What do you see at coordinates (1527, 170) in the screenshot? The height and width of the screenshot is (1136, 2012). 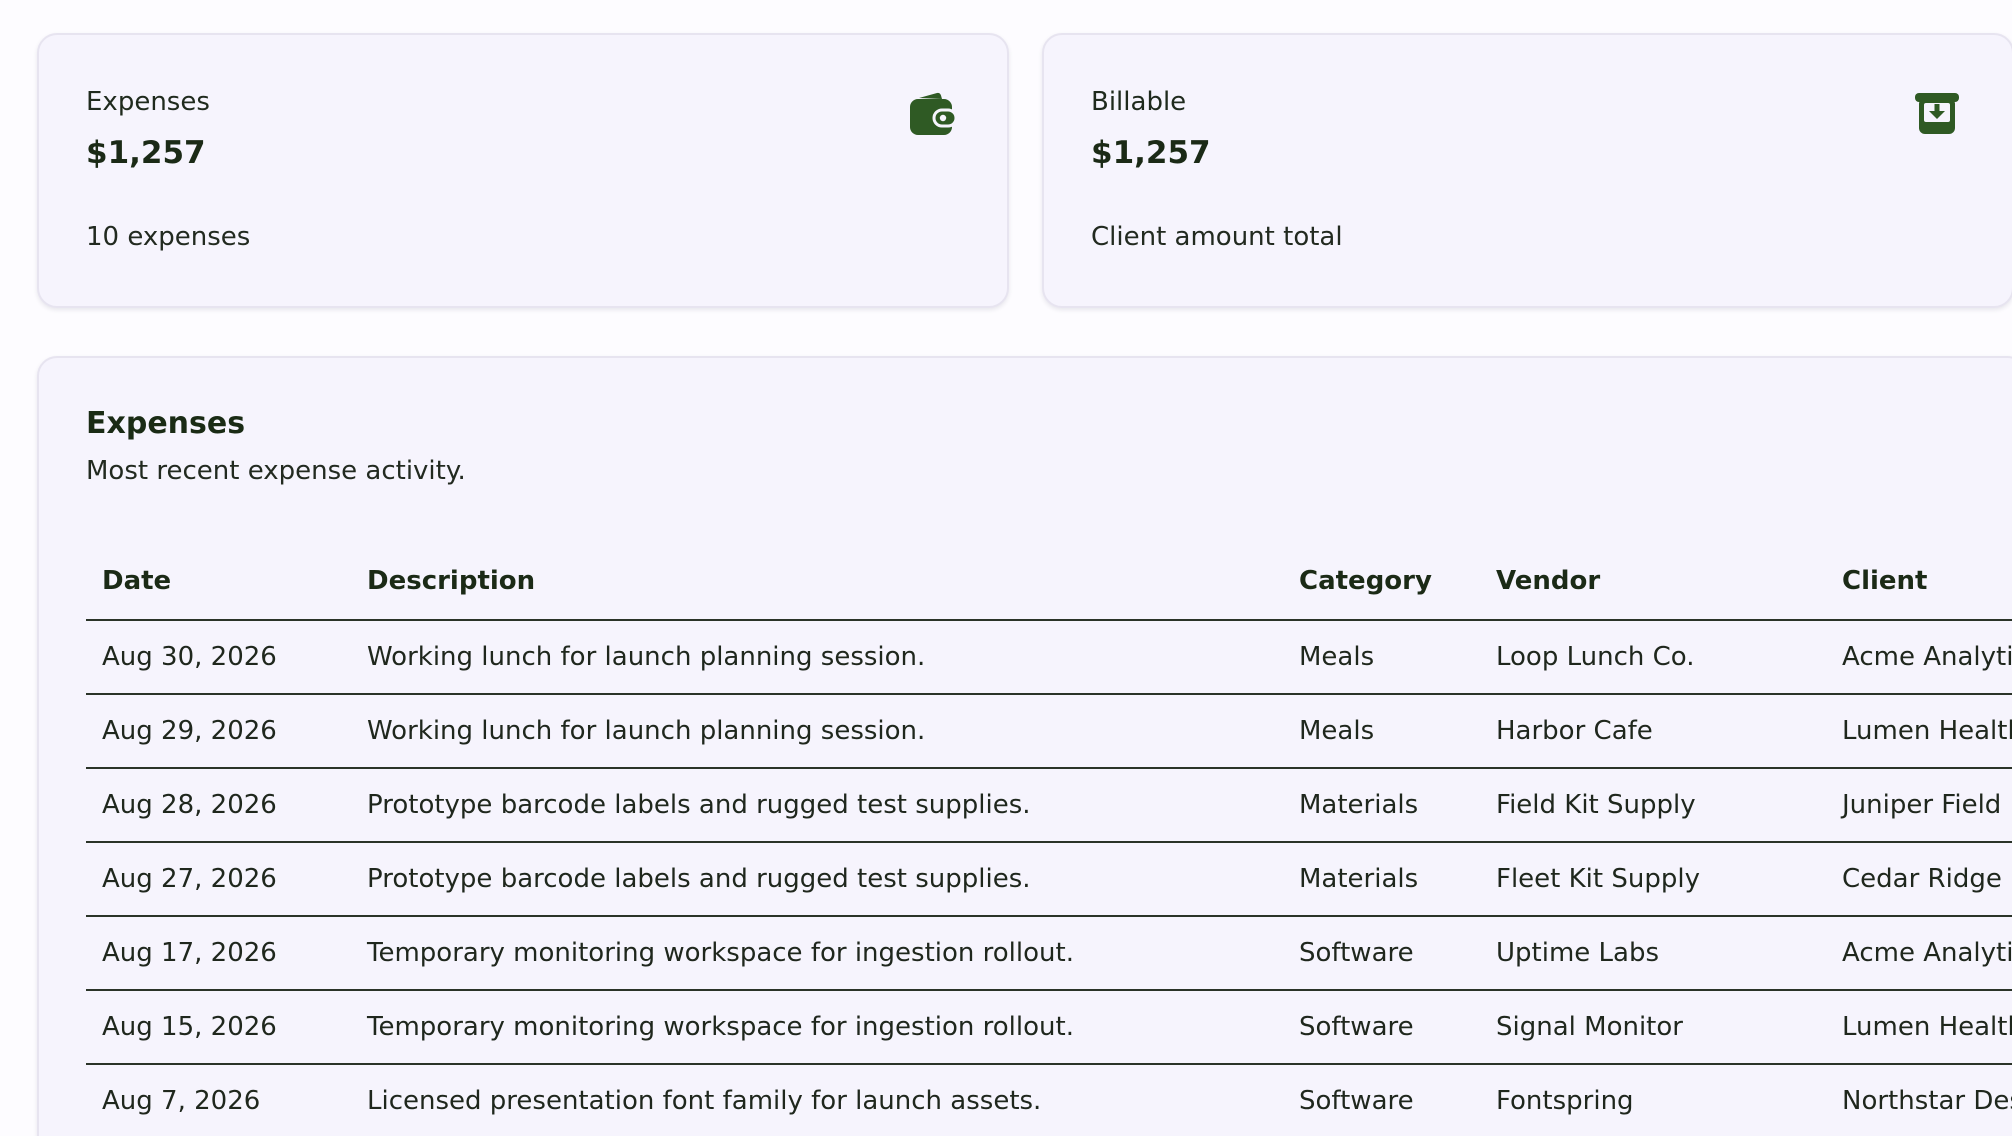 I see `billable-summary-card: Billable $1,257 Client amount total` at bounding box center [1527, 170].